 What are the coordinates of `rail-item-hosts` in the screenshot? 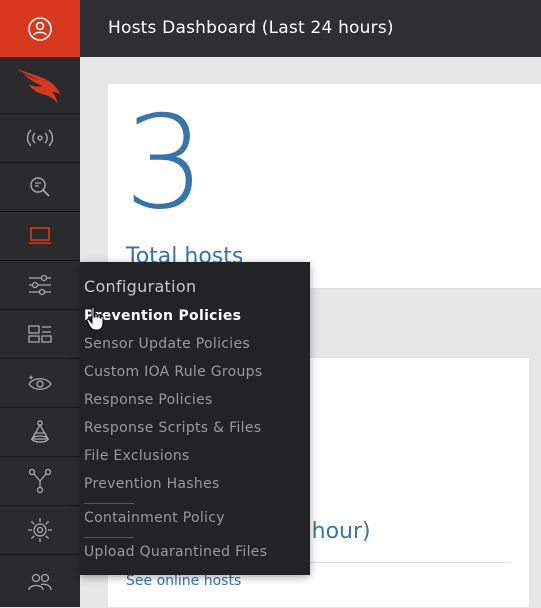 It's located at (40, 235).